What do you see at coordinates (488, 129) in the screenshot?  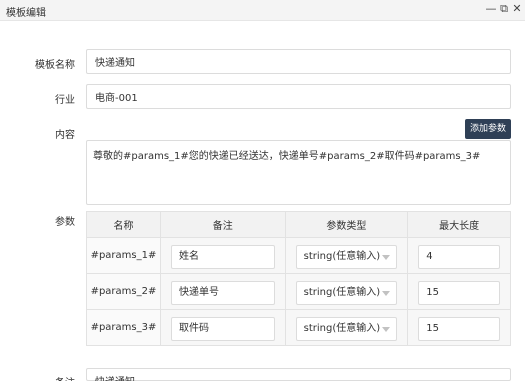 I see `add-param-button: 添加参数` at bounding box center [488, 129].